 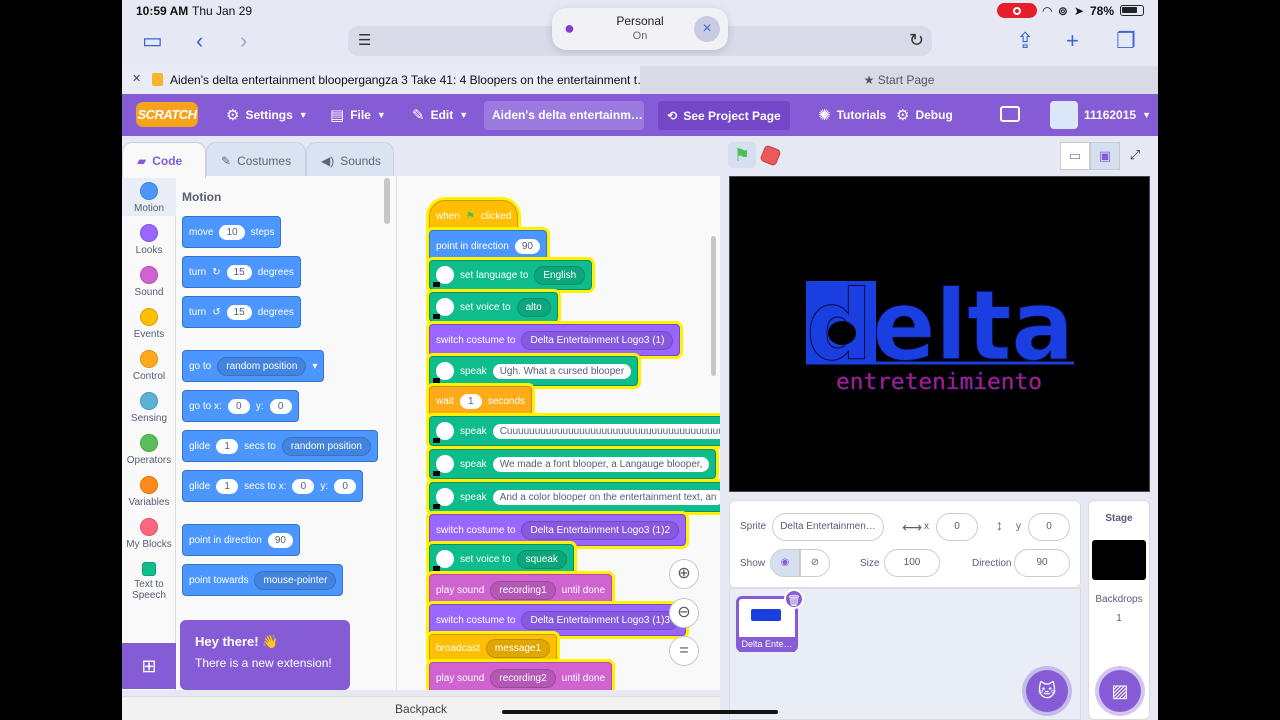 I want to click on category-events: Events, so click(x=149, y=324).